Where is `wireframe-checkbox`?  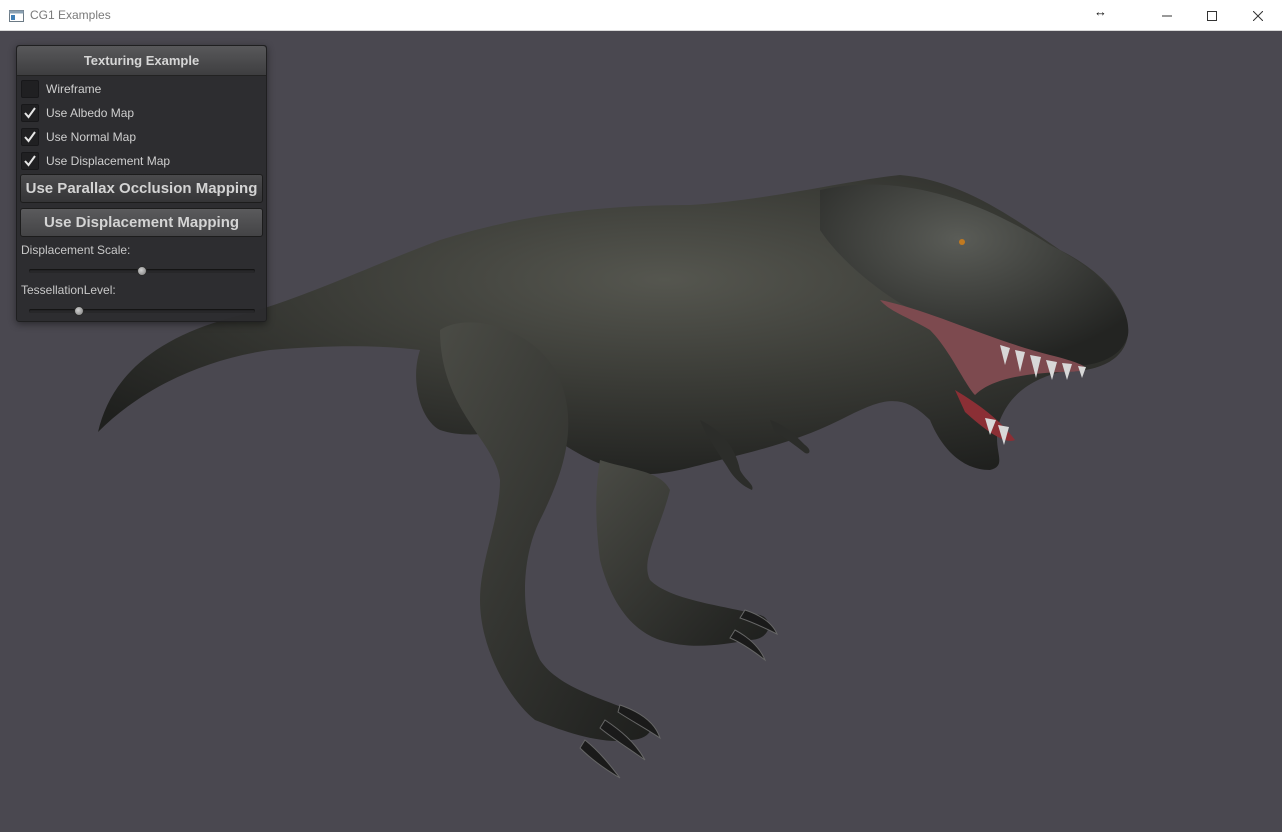
wireframe-checkbox is located at coordinates (30, 89).